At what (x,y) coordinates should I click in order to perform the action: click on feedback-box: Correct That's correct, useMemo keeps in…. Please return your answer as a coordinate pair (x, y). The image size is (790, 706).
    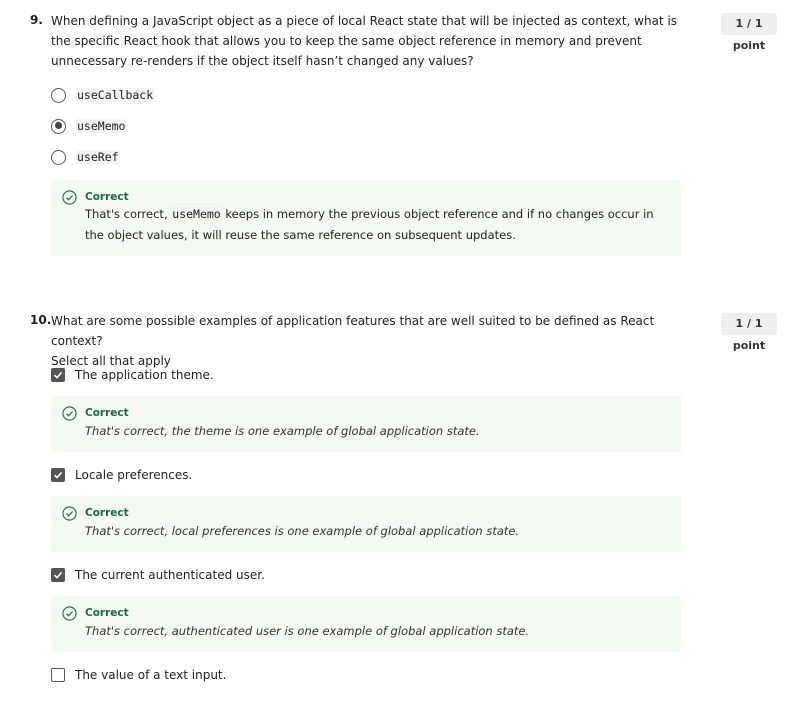
    Looking at the image, I should click on (366, 218).